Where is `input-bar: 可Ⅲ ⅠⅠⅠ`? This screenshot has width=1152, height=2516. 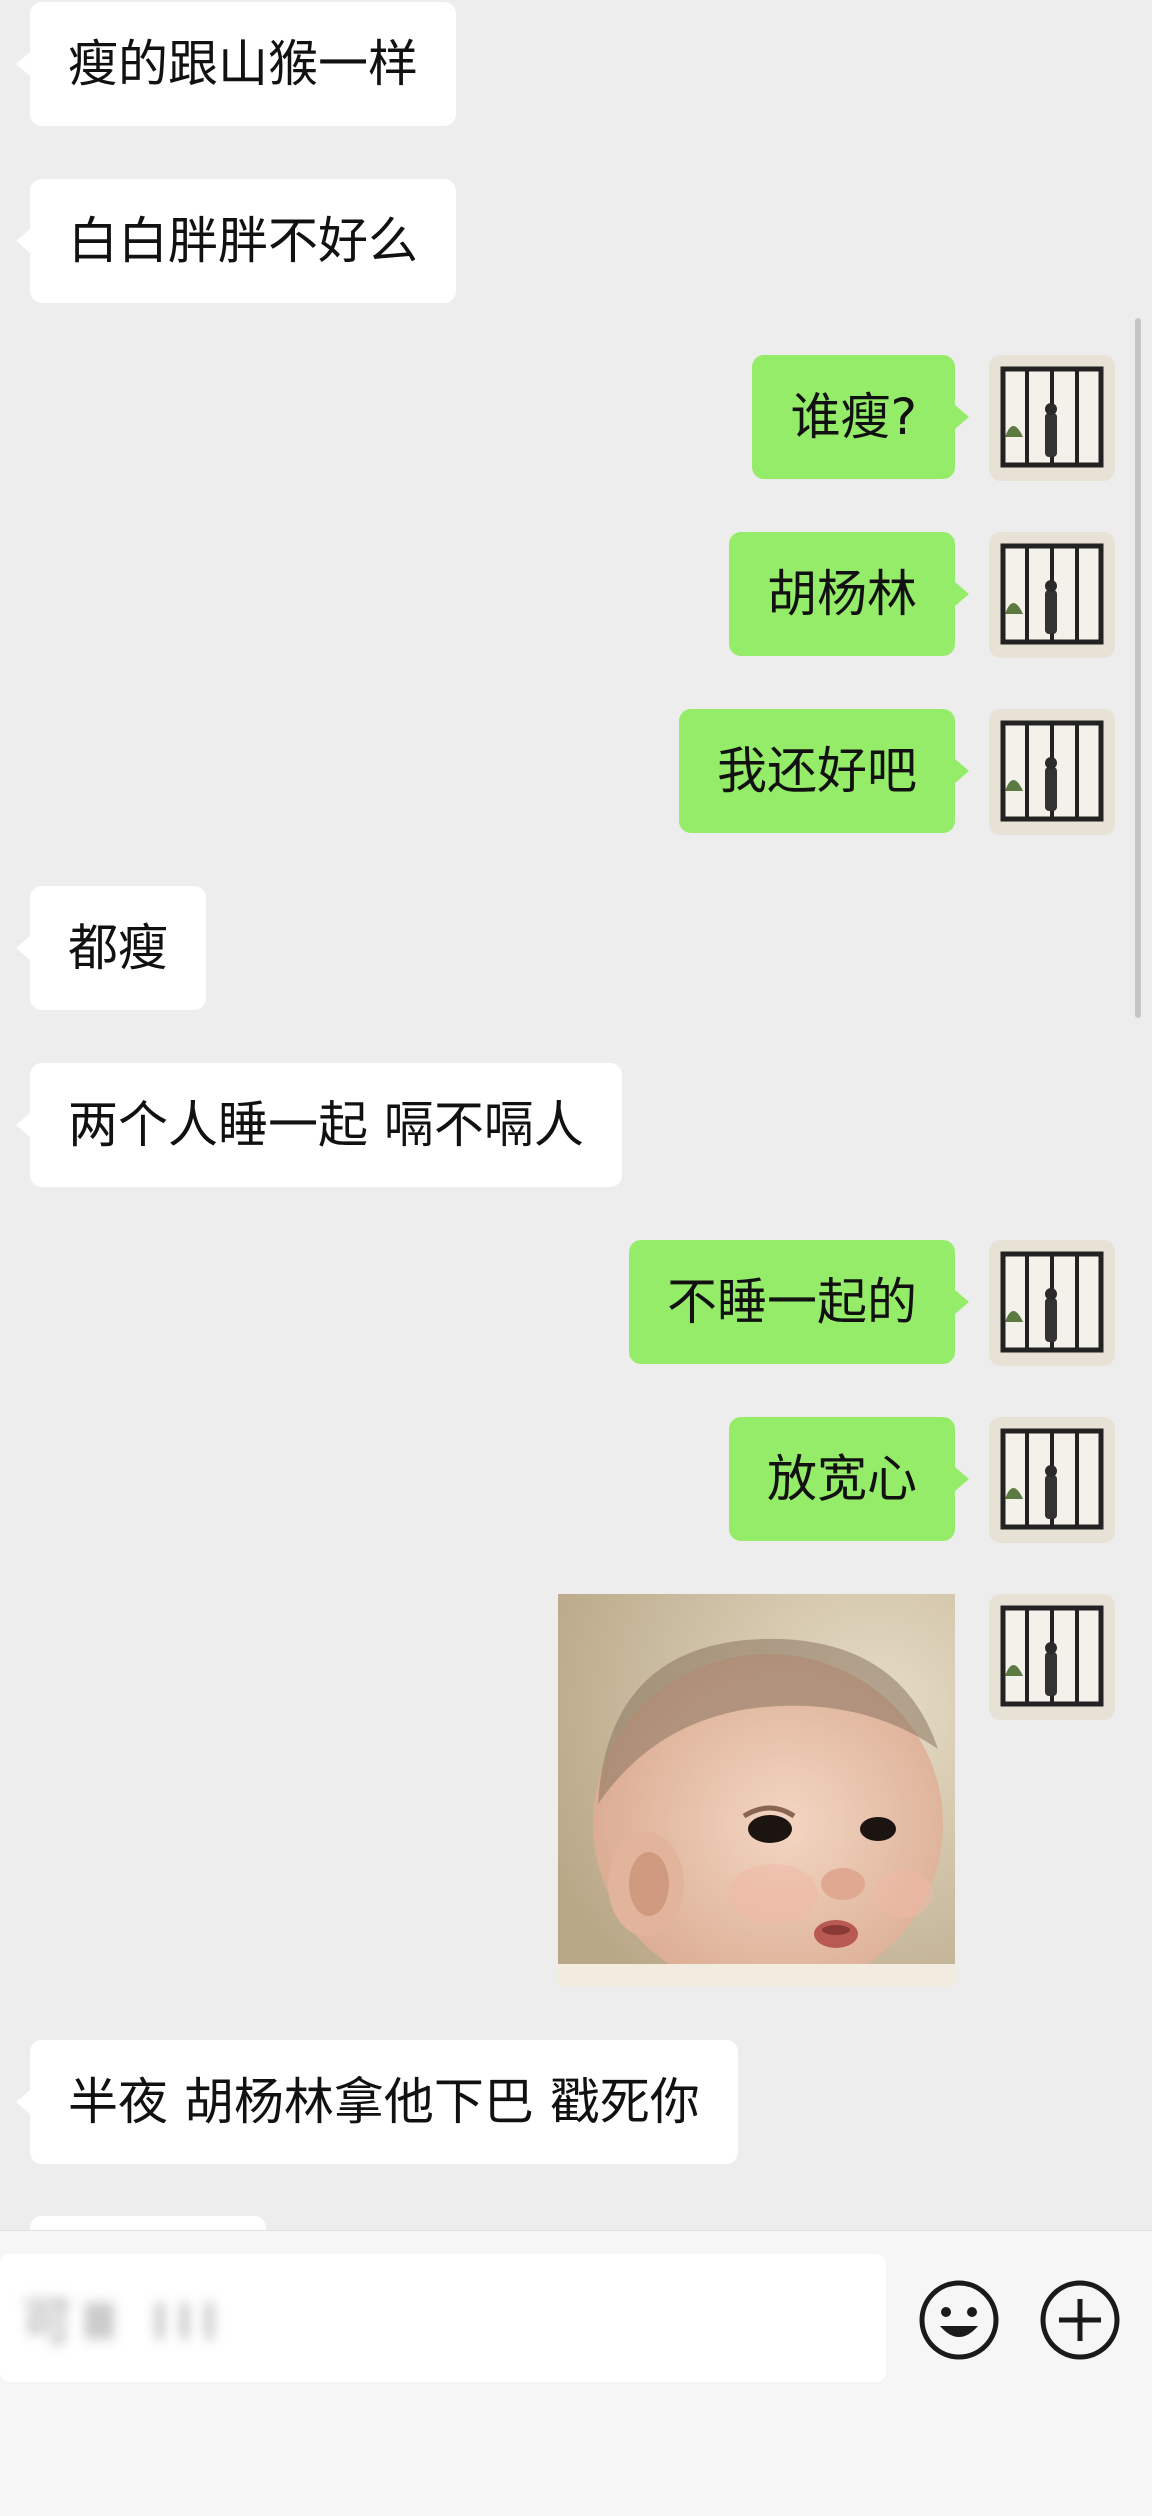
input-bar: 可Ⅲ ⅠⅠⅠ is located at coordinates (576, 2373).